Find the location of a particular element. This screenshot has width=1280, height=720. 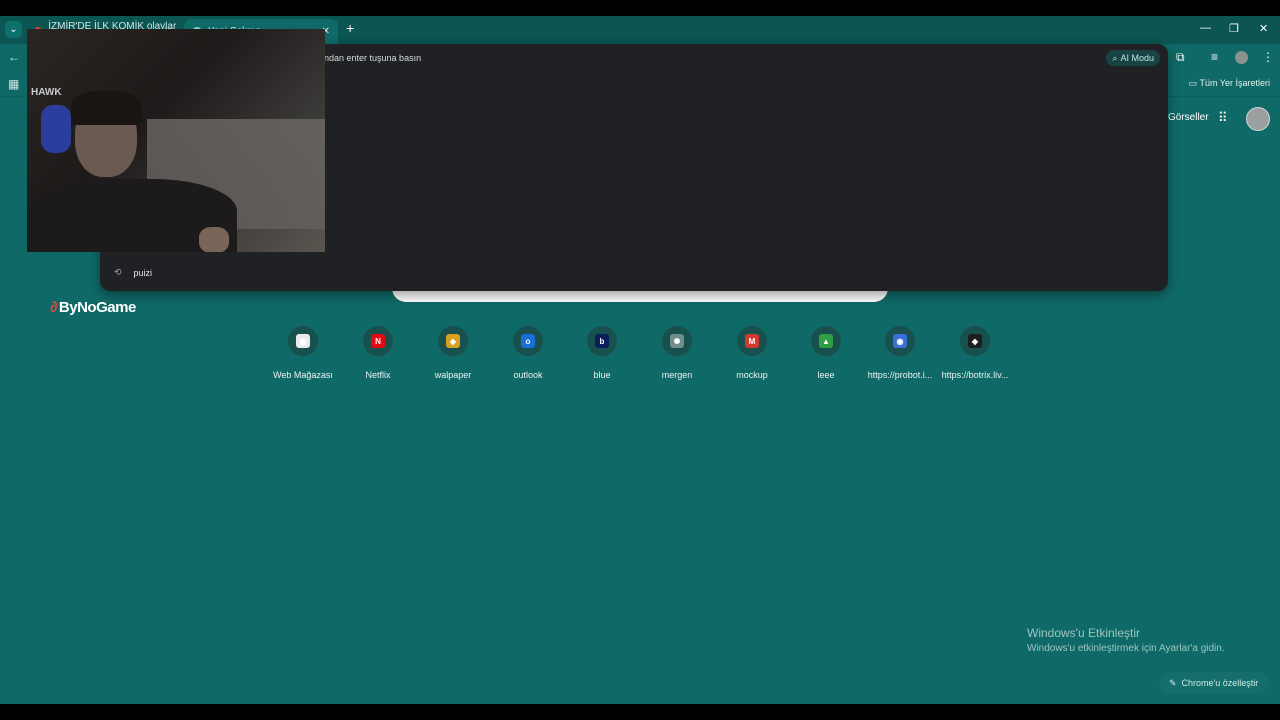

shortcut-label: leee is located at coordinates (826, 375).